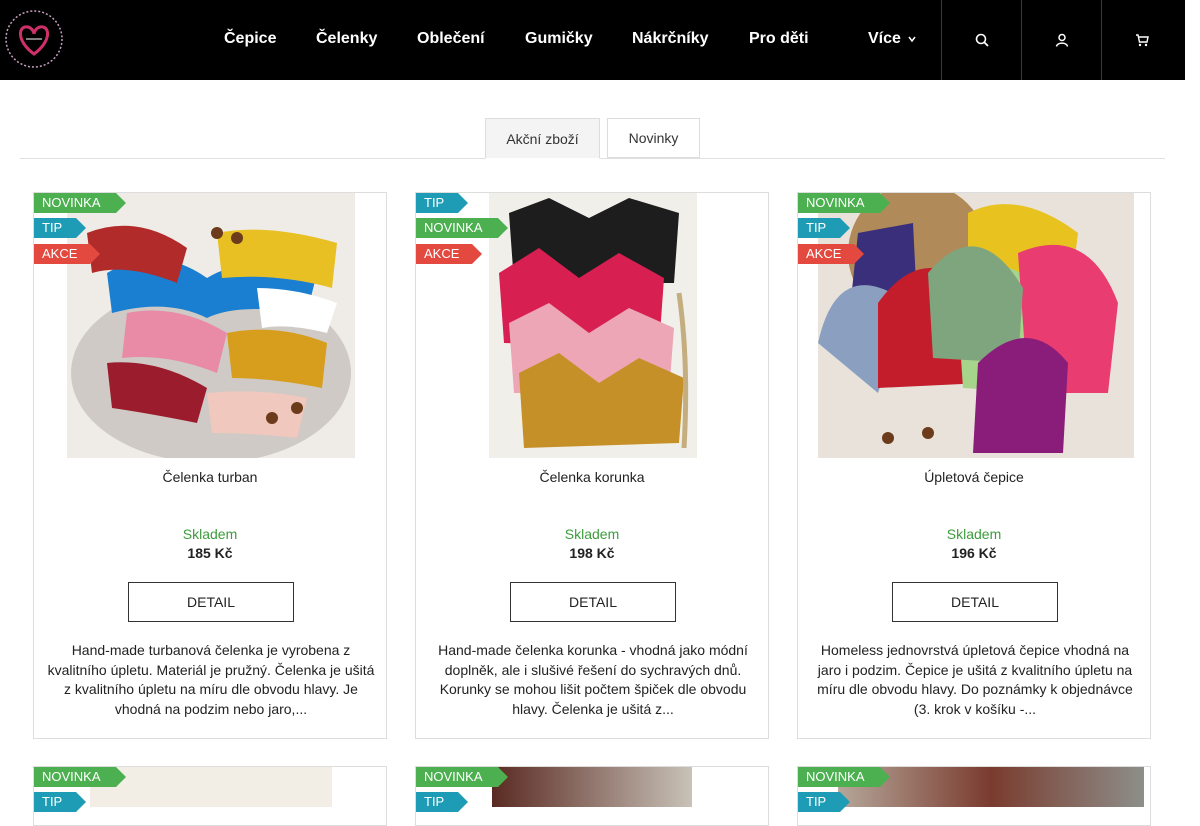 The width and height of the screenshot is (1200, 826). Describe the element at coordinates (592, 553) in the screenshot. I see `product-price: 198 Kč` at that location.